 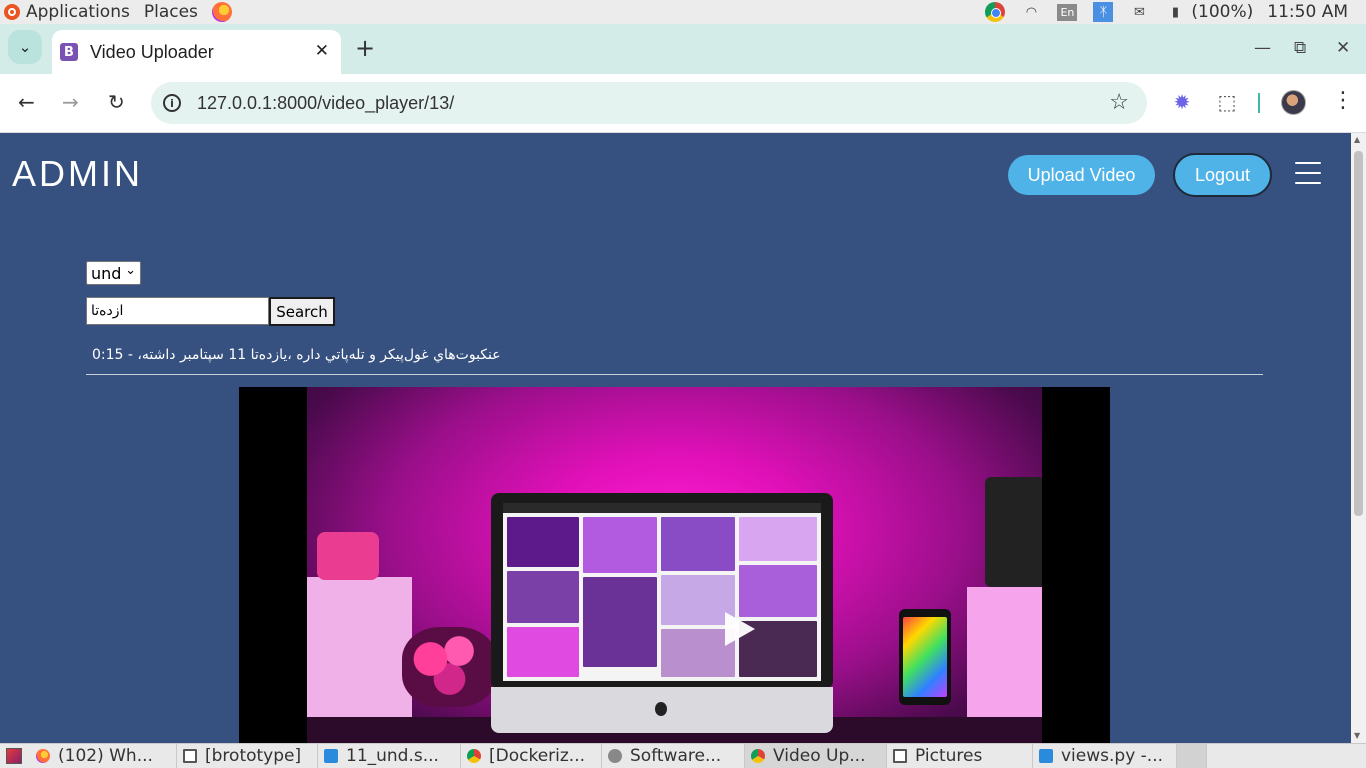 I want to click on search-input-value: ازده‌تا, so click(x=107, y=311).